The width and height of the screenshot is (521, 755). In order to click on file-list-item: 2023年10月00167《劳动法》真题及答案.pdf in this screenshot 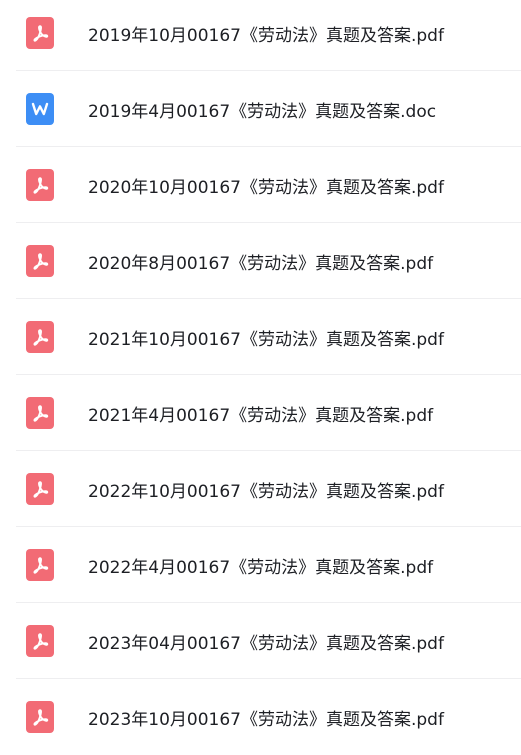, I will do `click(260, 717)`.